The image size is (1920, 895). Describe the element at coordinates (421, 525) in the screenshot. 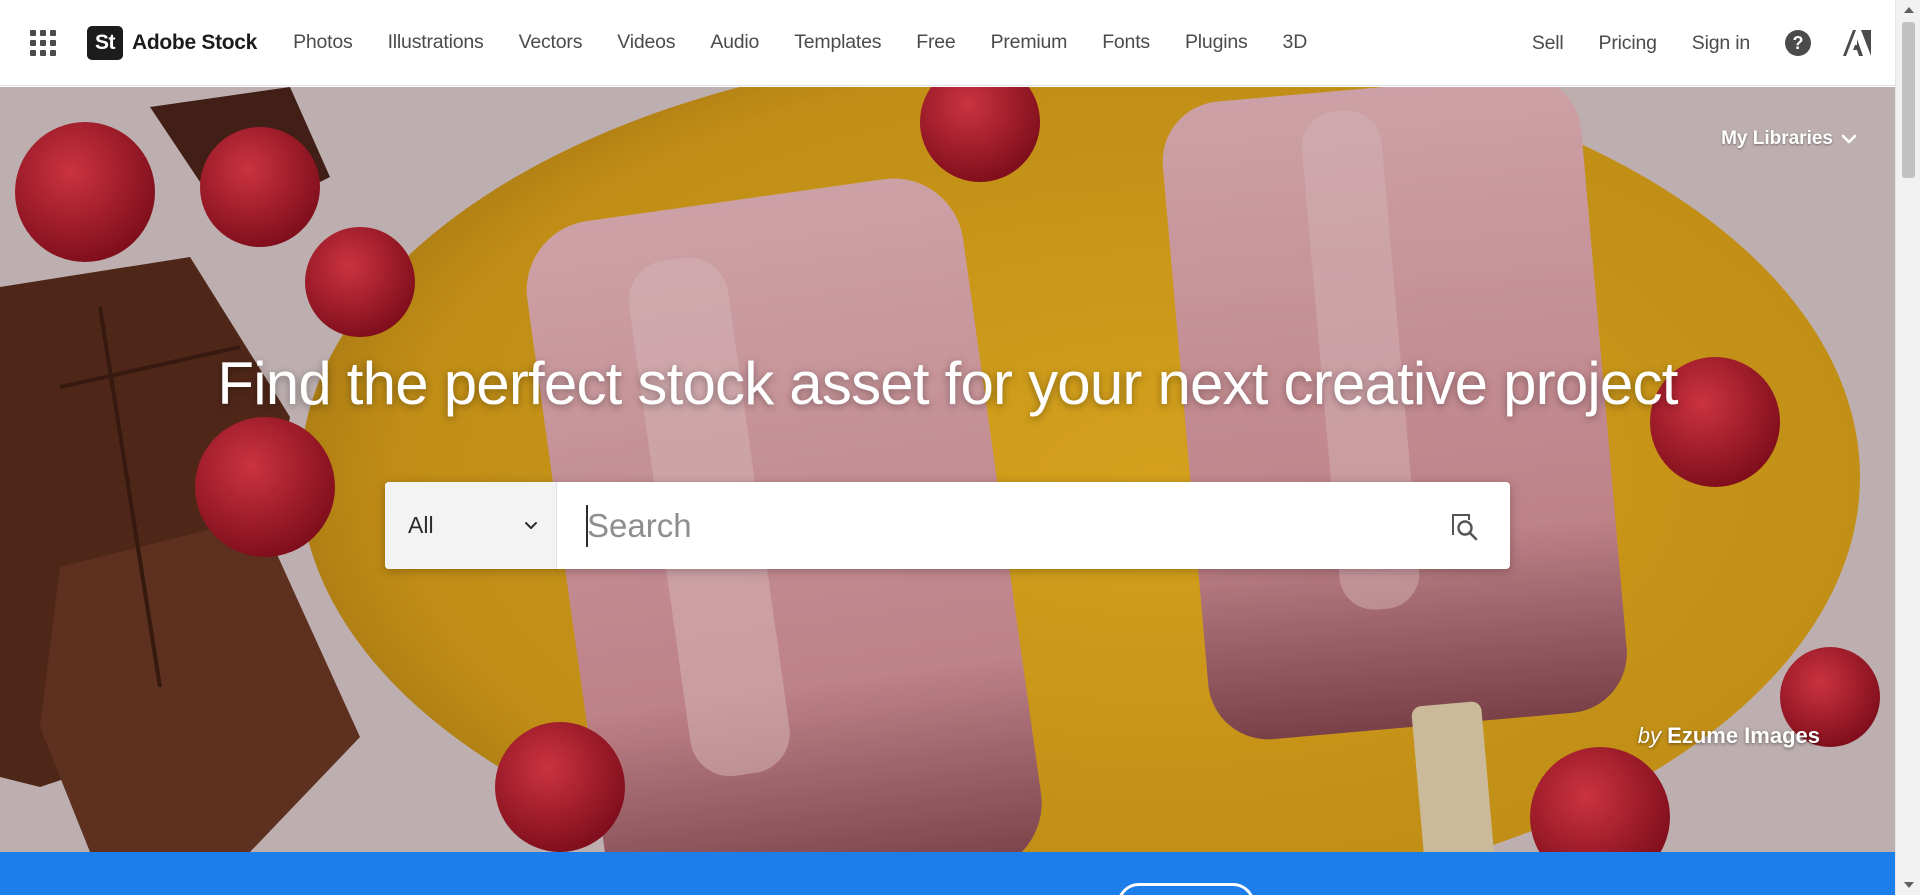

I see `search-category-value: All` at that location.